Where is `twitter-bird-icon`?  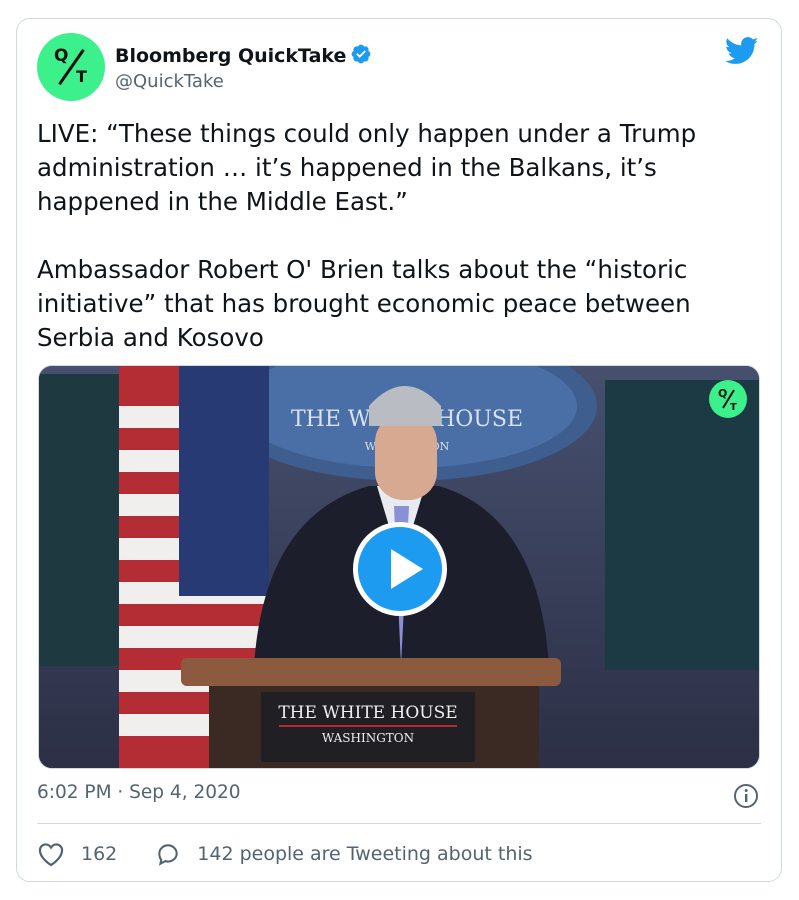 twitter-bird-icon is located at coordinates (741, 53).